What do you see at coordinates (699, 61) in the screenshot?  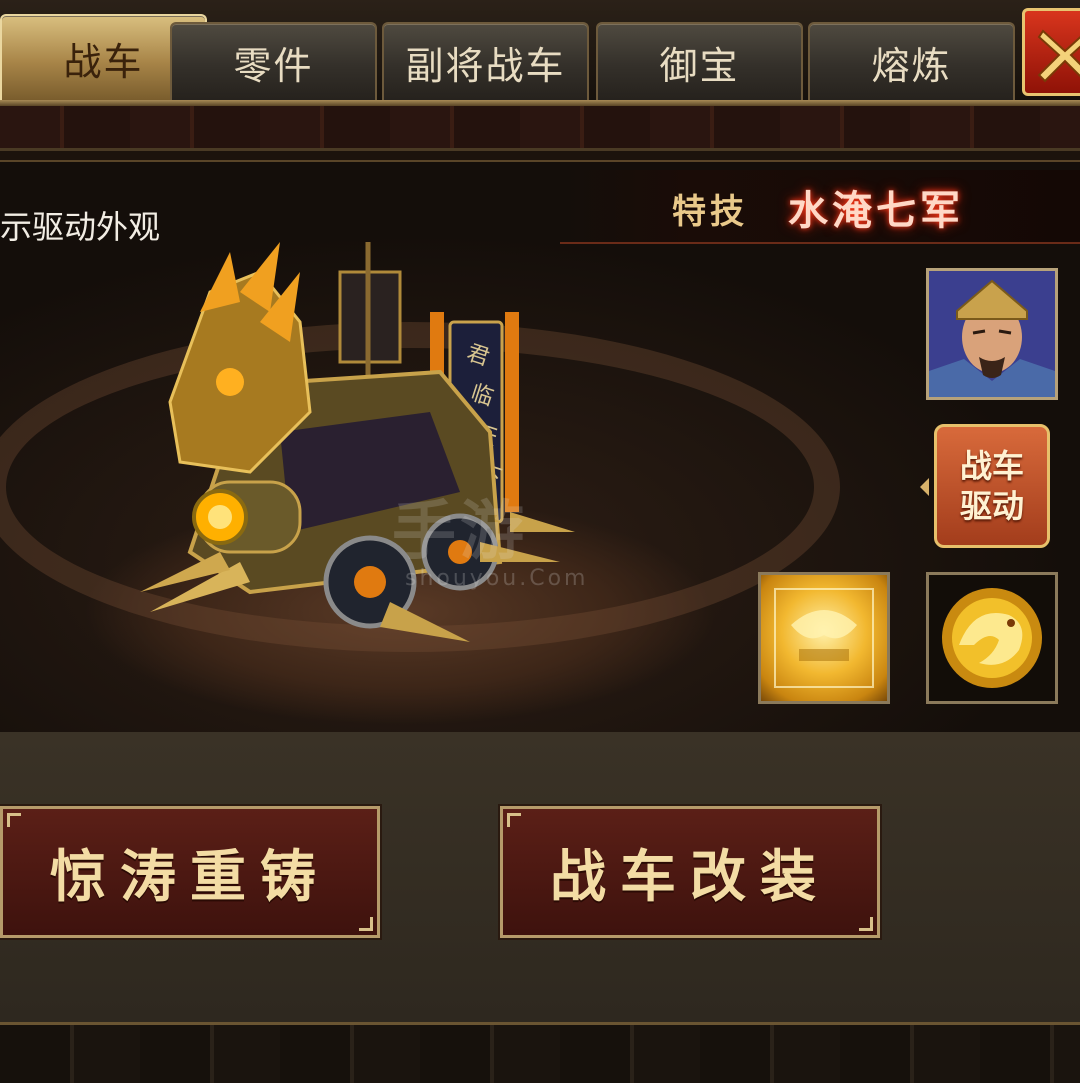 I see `tab-treasure: 御宝` at bounding box center [699, 61].